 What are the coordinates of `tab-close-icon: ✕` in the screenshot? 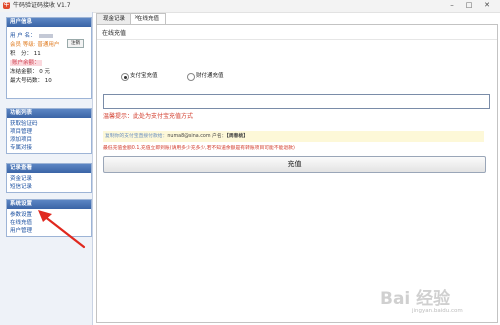 It's located at (136, 18).